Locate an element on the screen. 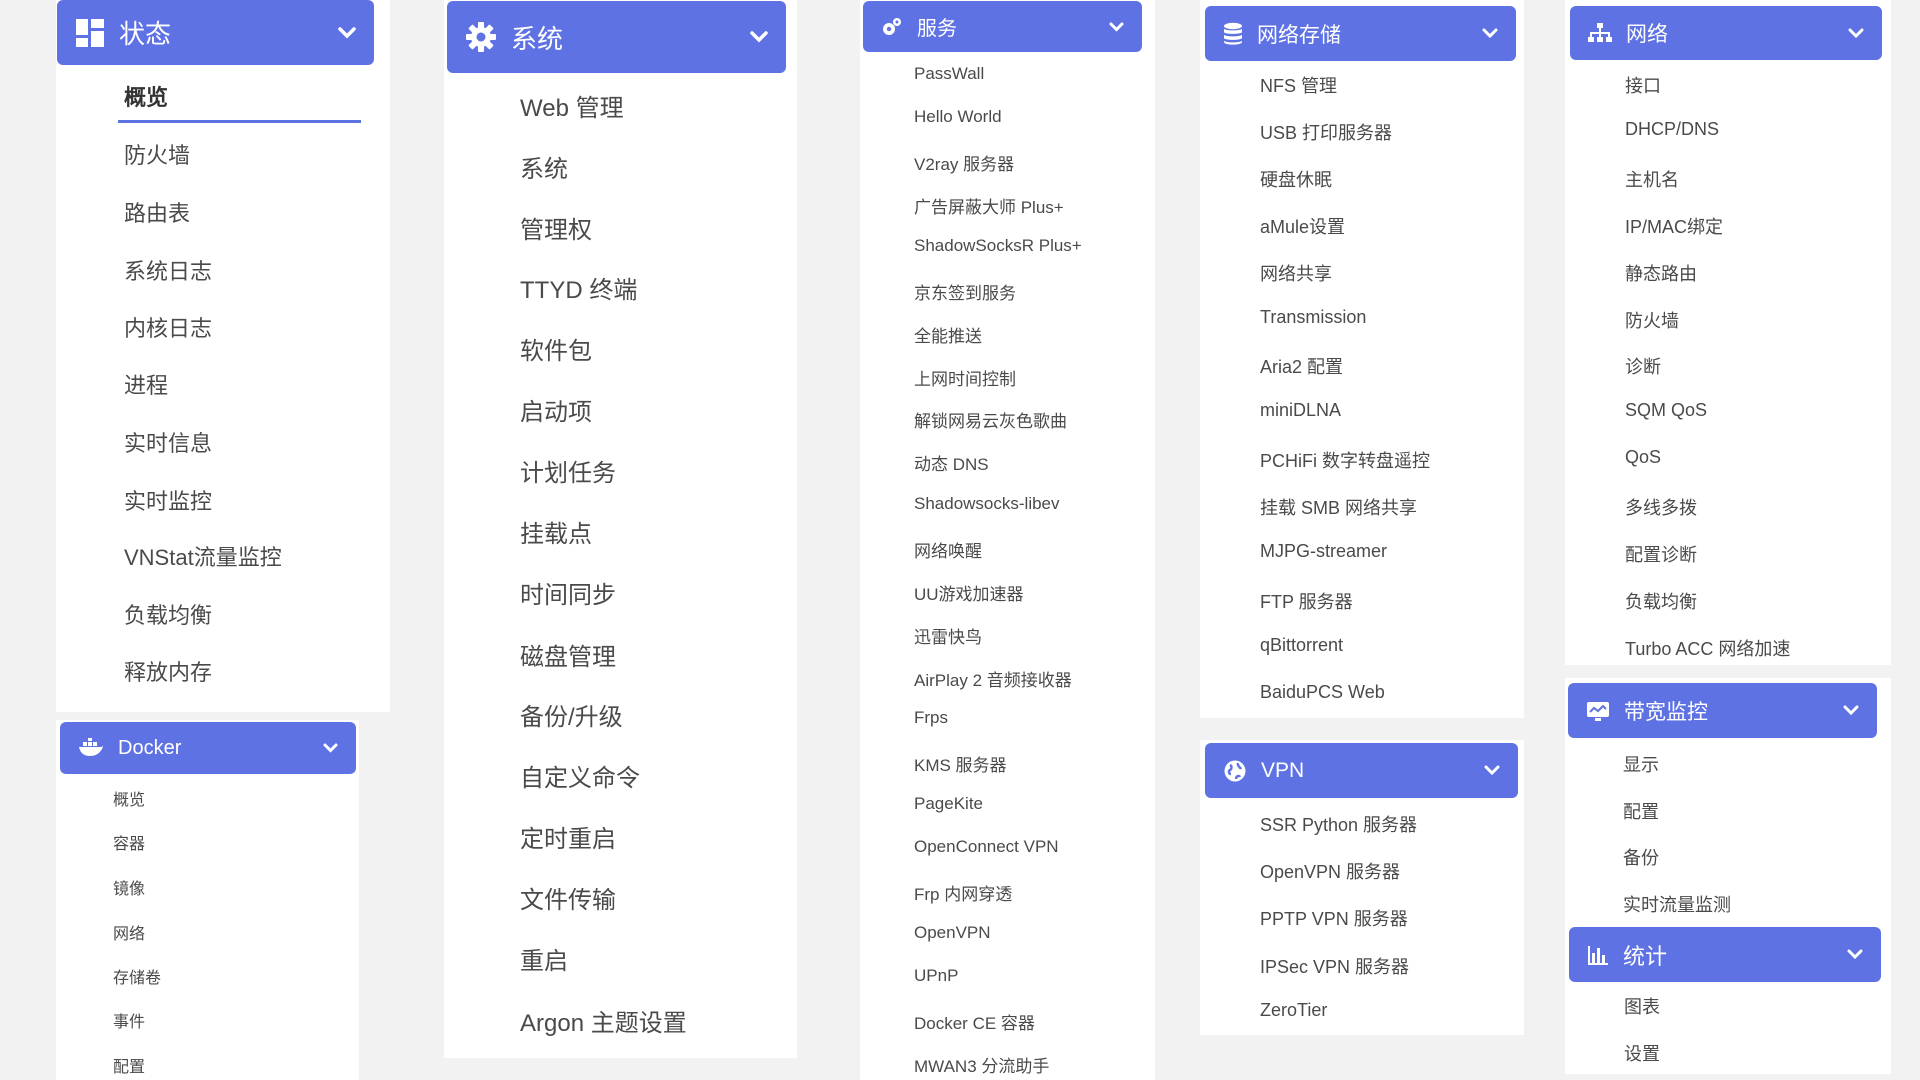  docker-menu-header: Docker is located at coordinates (208, 748).